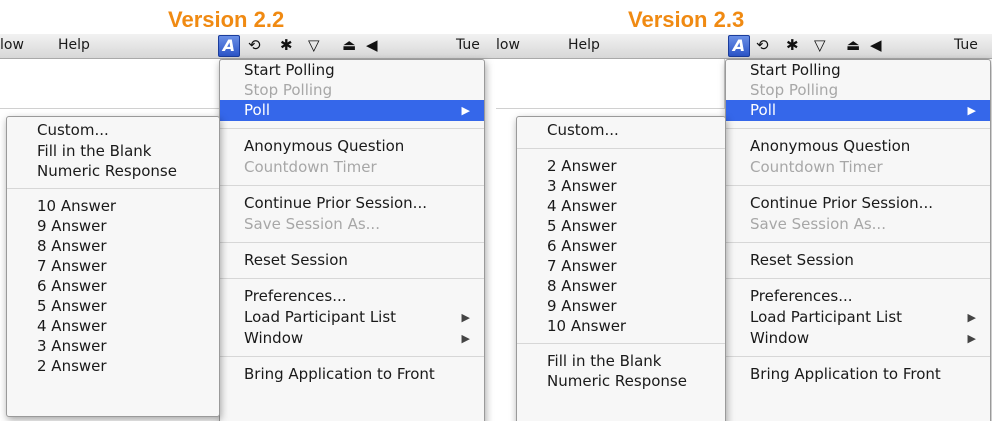  Describe the element at coordinates (826, 317) in the screenshot. I see `menu-item-load-participant-list-label: Load Participant List` at that location.